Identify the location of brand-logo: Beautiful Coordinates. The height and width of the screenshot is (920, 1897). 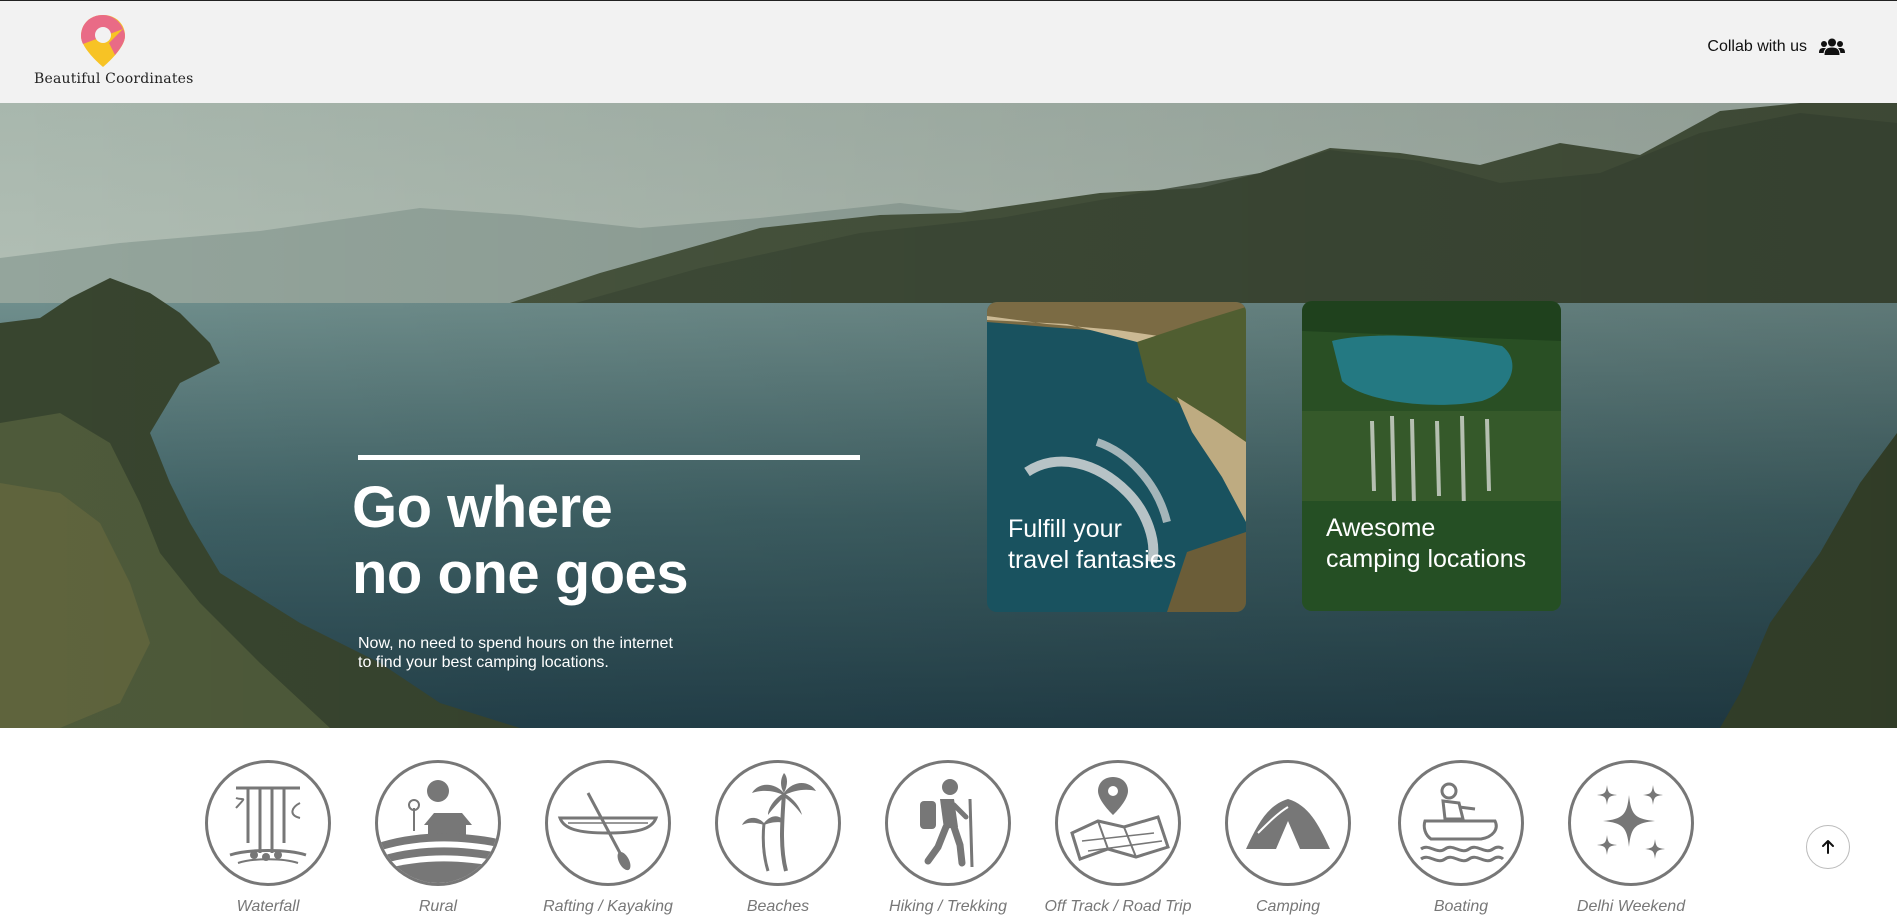
(110, 53).